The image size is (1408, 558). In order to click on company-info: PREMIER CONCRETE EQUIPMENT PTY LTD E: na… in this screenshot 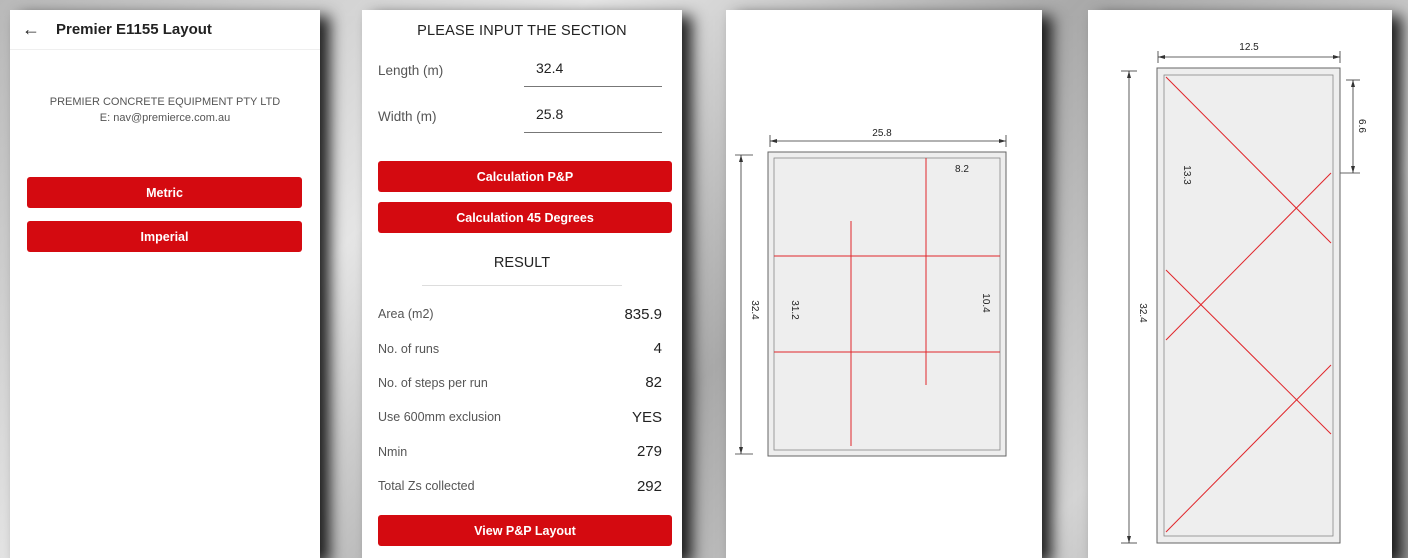, I will do `click(165, 110)`.